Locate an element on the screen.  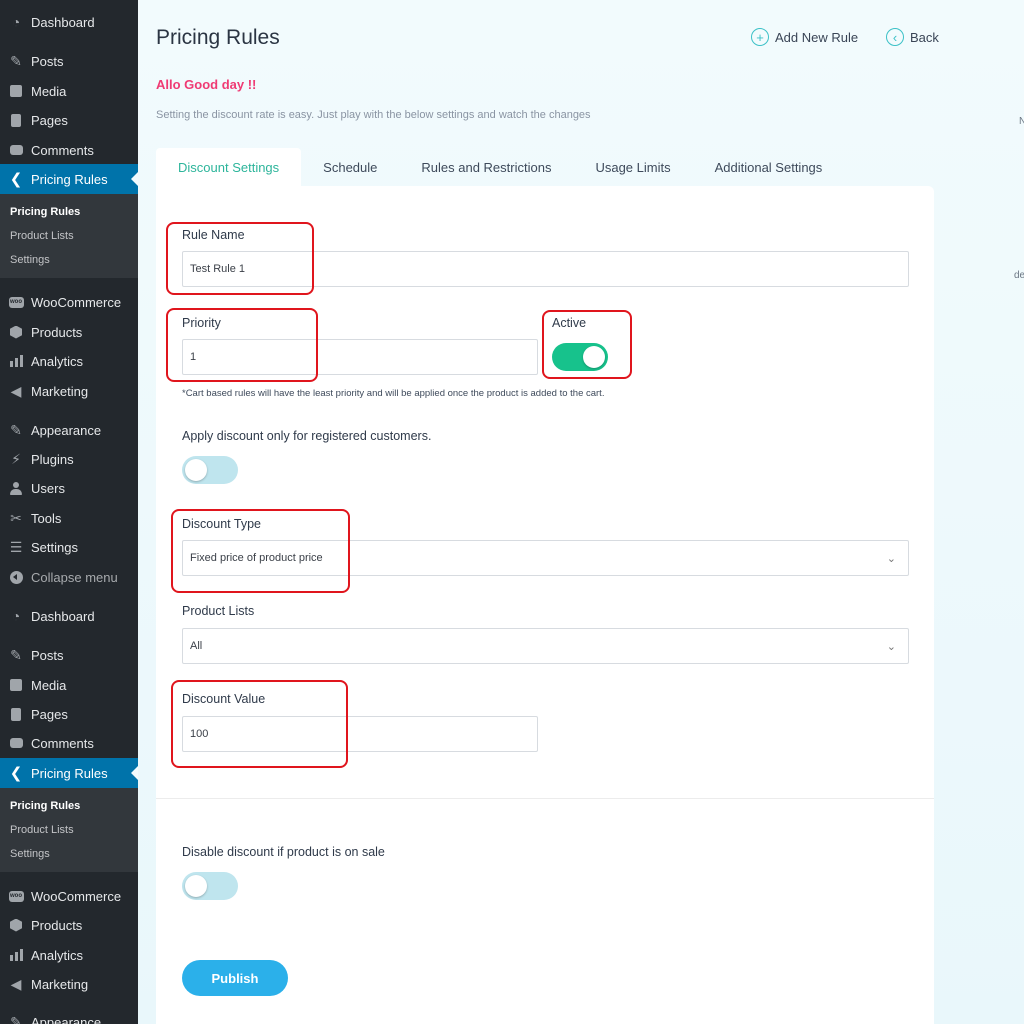
menu-users: Users is located at coordinates (69, 488).